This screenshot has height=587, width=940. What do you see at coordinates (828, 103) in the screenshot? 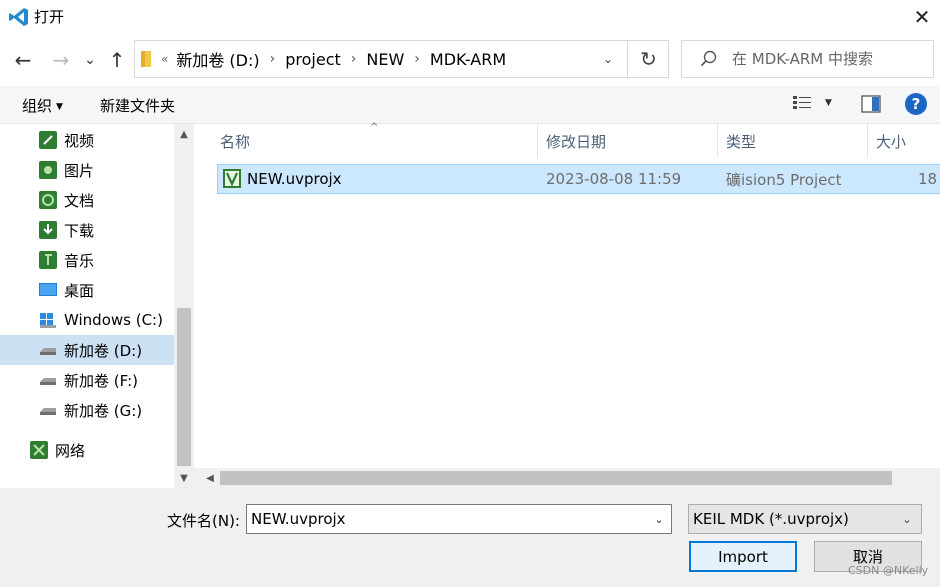
I see `caret-down-icon: ▼` at bounding box center [828, 103].